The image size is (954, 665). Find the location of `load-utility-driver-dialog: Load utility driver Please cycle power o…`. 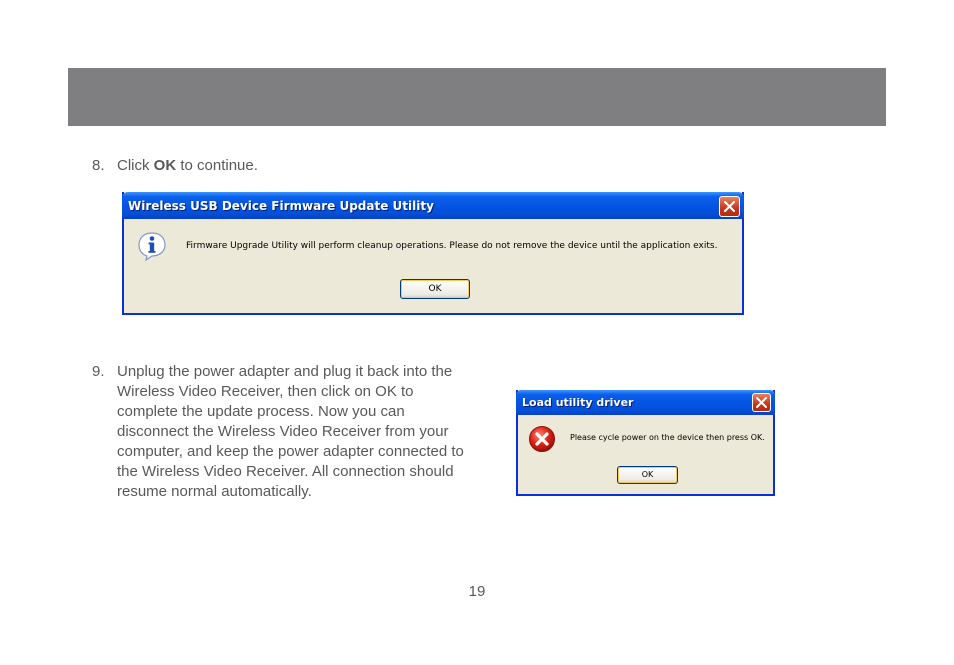

load-utility-driver-dialog: Load utility driver Please cycle power o… is located at coordinates (645, 443).